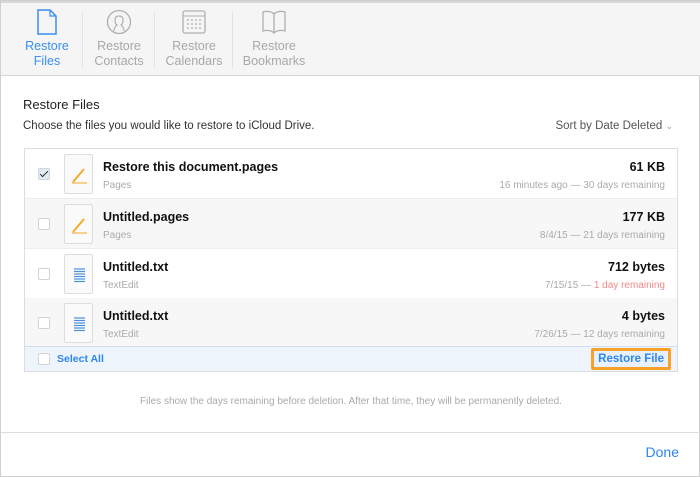  I want to click on tab-restore-calendars: Restore Calendars, so click(194, 40).